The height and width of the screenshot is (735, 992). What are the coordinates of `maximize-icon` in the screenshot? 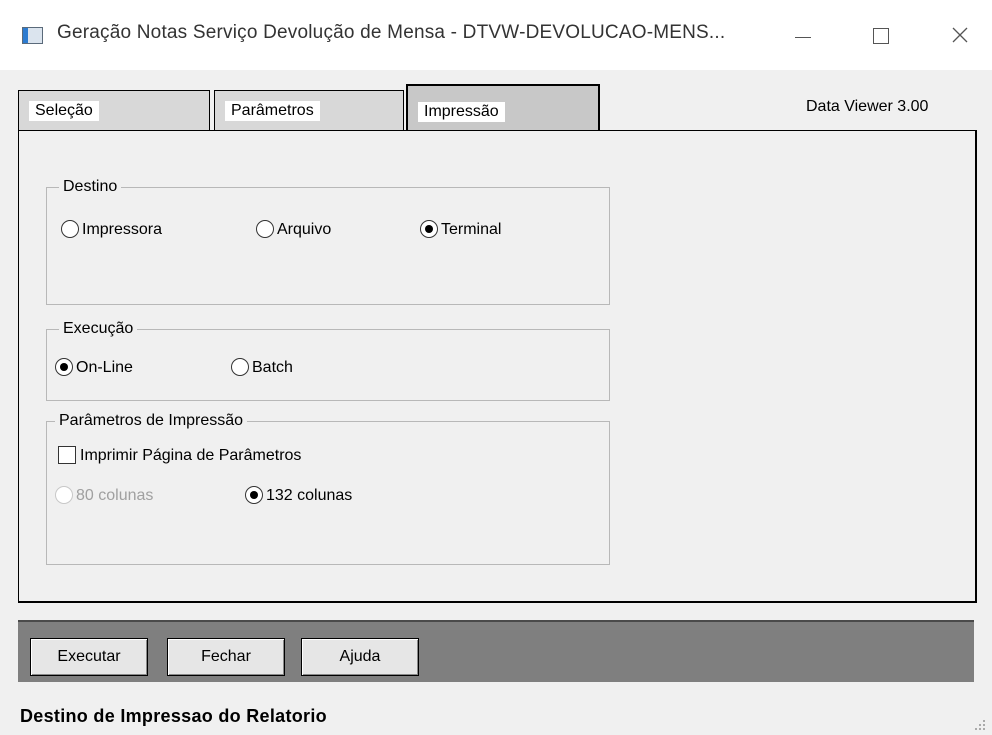 It's located at (881, 36).